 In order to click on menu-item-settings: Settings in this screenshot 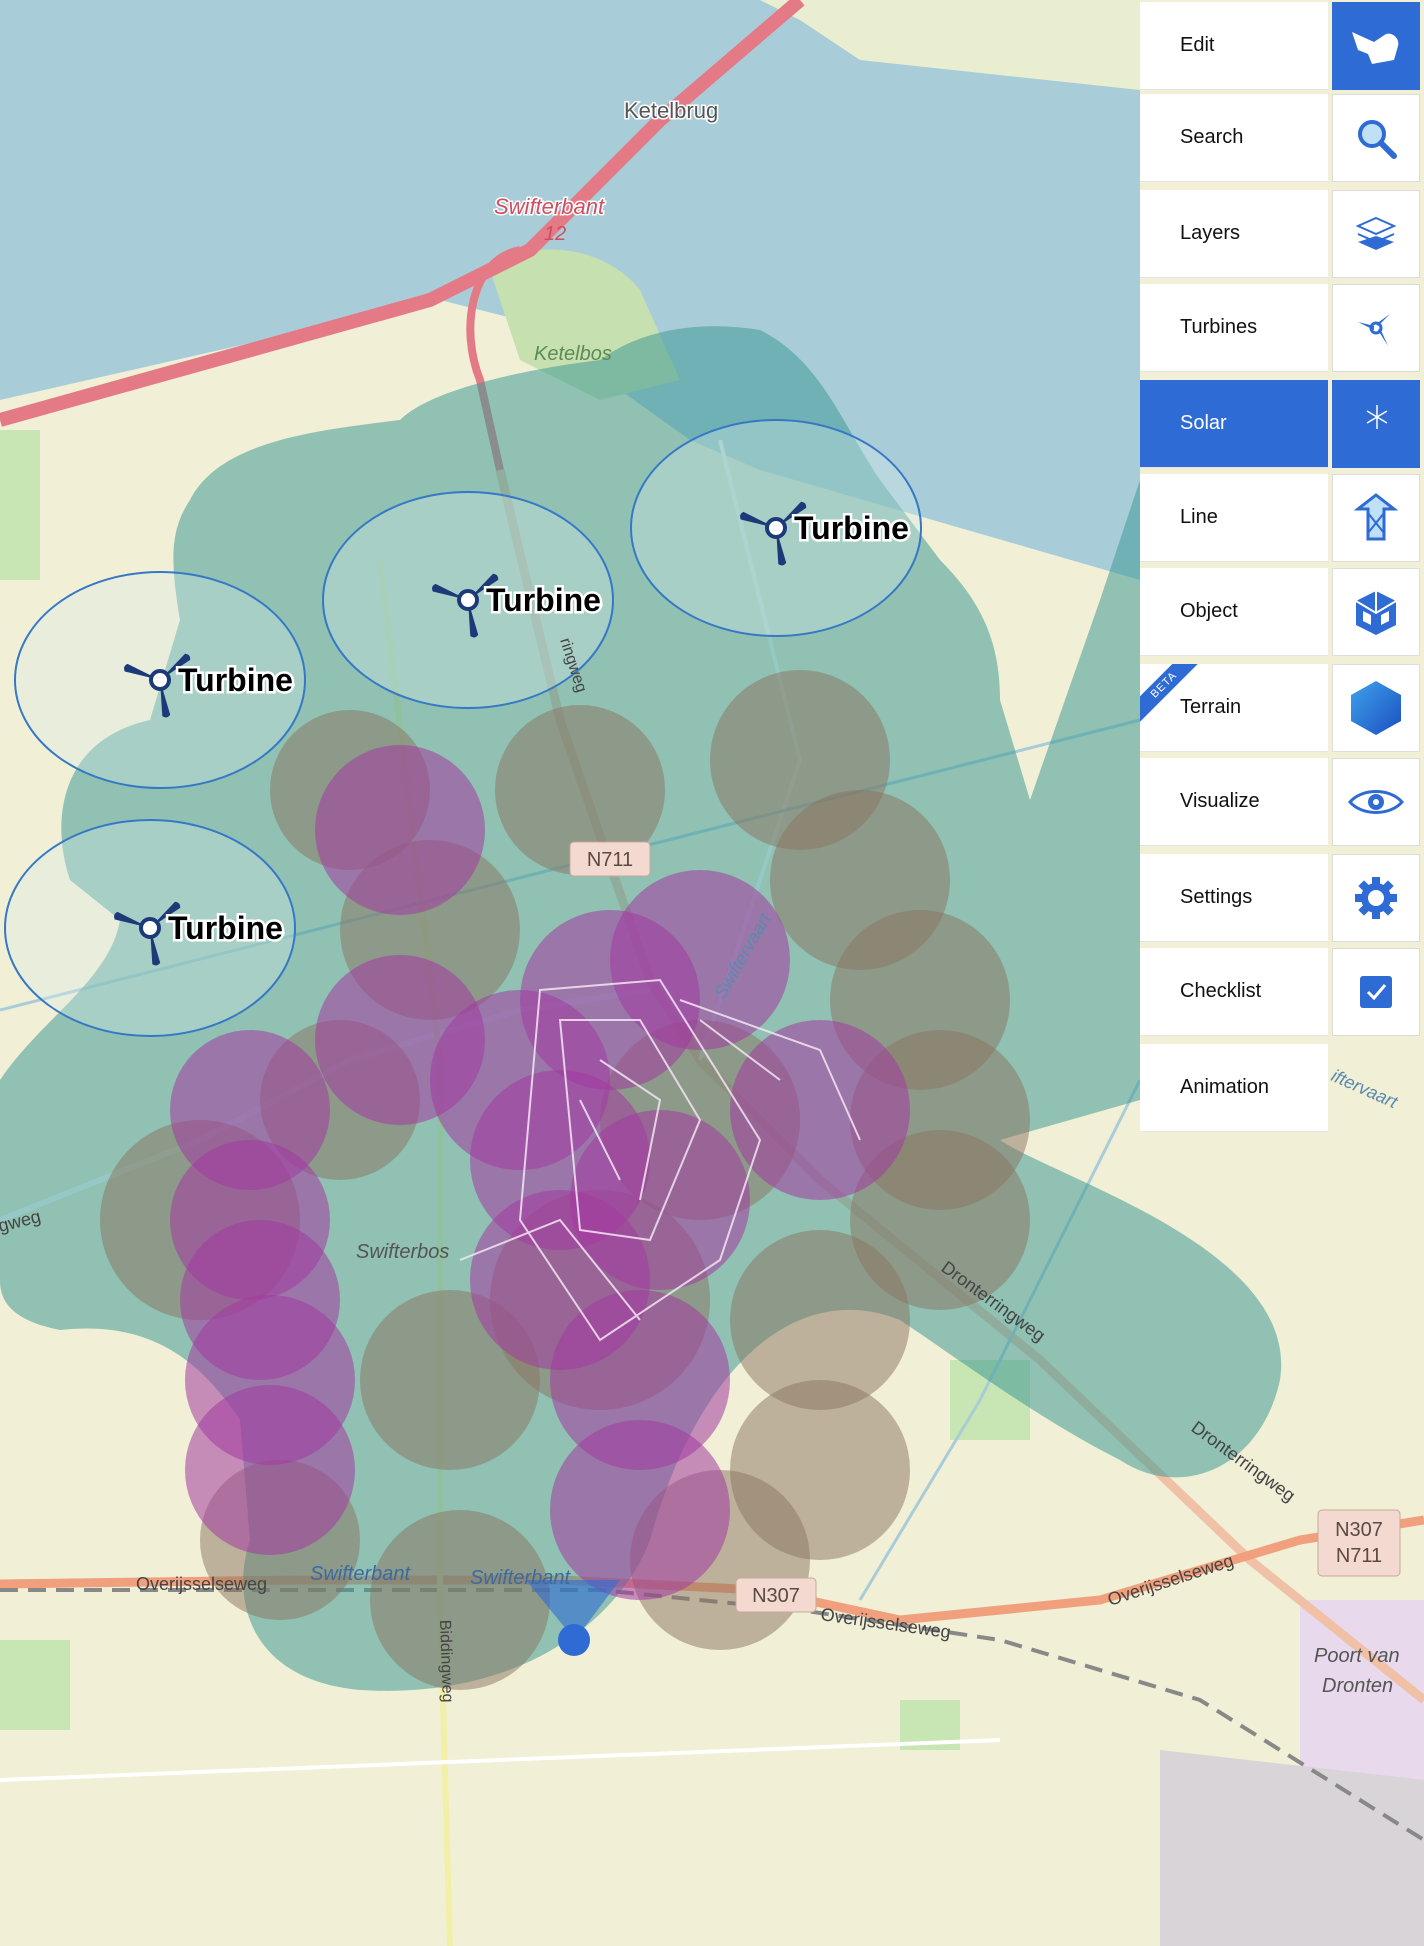, I will do `click(1282, 898)`.